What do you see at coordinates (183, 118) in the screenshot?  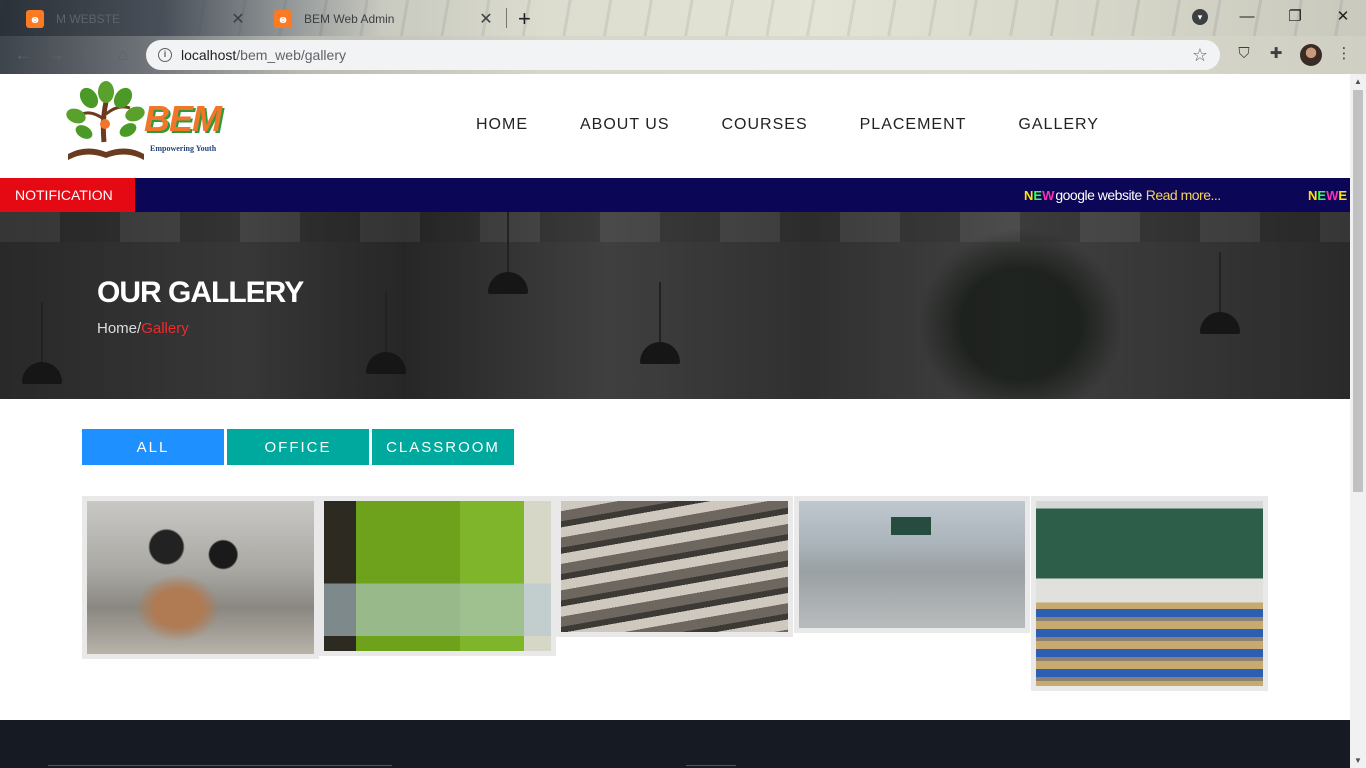 I see `logo-text: BEM` at bounding box center [183, 118].